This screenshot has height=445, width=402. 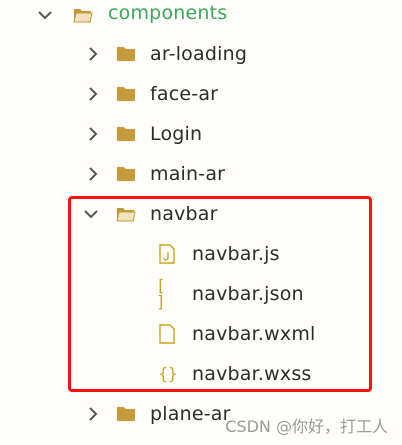 What do you see at coordinates (45, 15) in the screenshot?
I see `chevron-down-icon` at bounding box center [45, 15].